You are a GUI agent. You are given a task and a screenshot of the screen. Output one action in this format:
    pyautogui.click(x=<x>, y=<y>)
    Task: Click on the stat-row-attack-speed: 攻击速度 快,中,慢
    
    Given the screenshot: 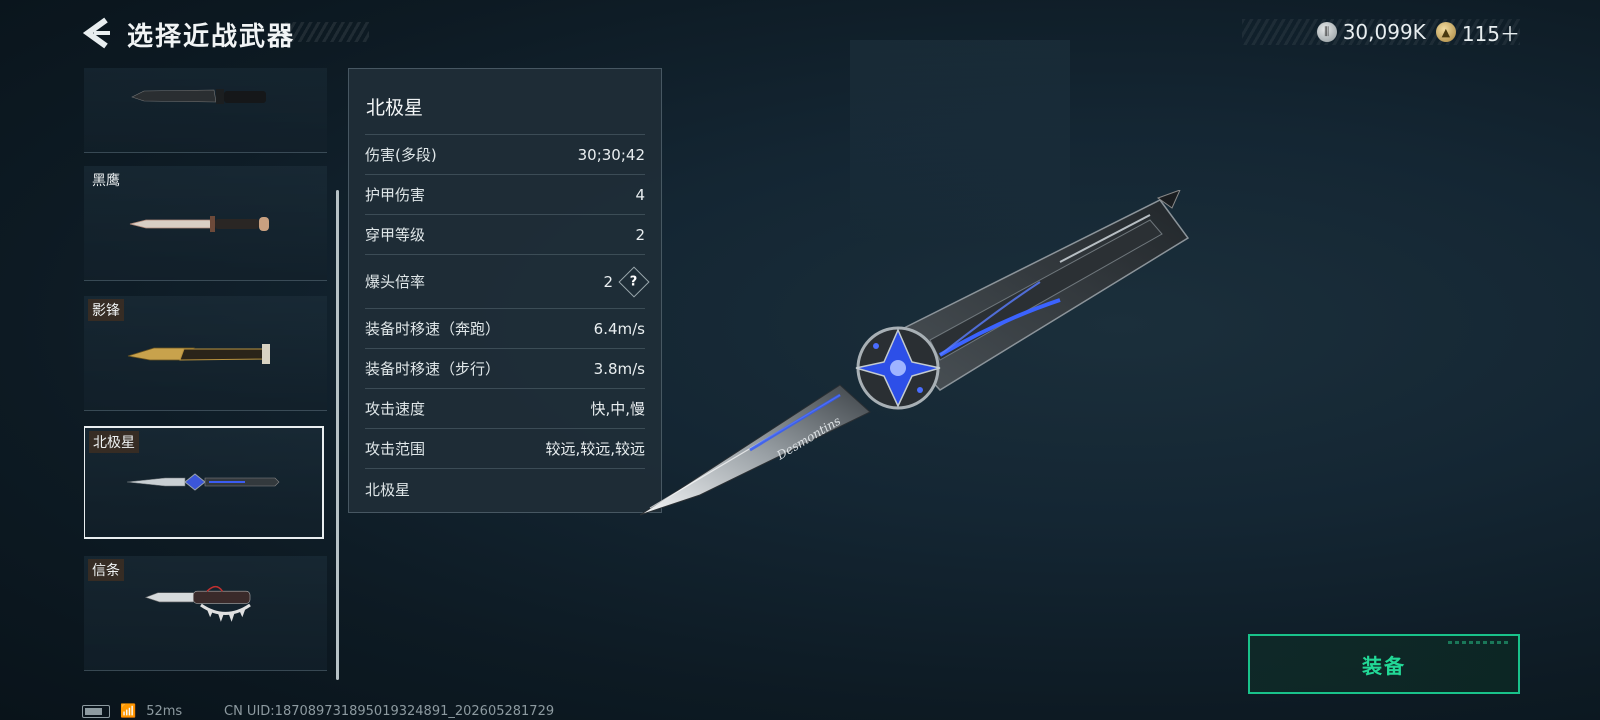 What is the action you would take?
    pyautogui.click(x=505, y=408)
    